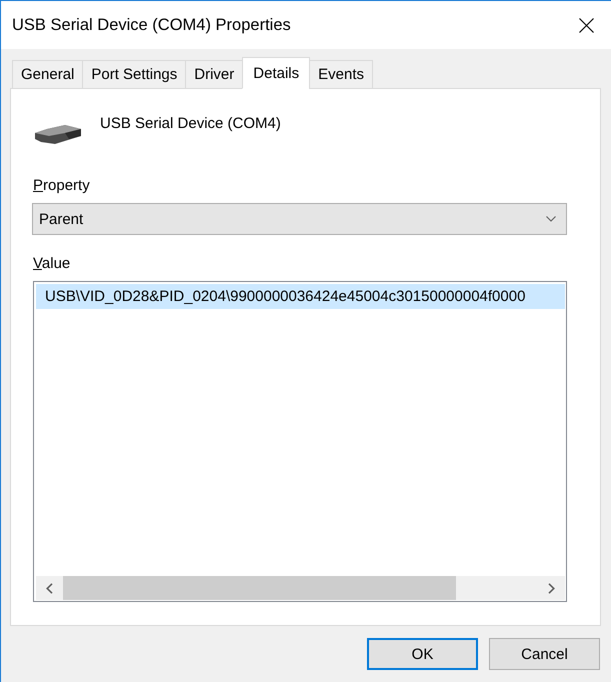 The height and width of the screenshot is (682, 611). What do you see at coordinates (551, 588) in the screenshot?
I see `chevron-right-icon` at bounding box center [551, 588].